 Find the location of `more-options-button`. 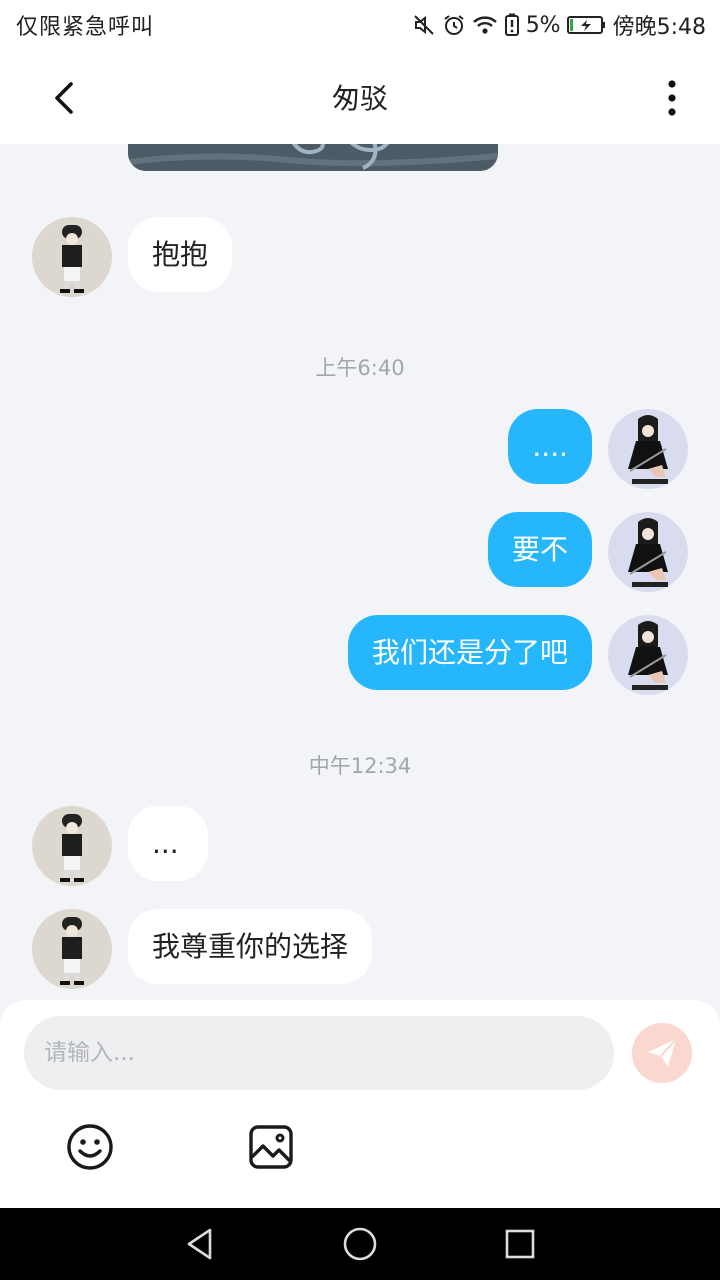

more-options-button is located at coordinates (672, 98).